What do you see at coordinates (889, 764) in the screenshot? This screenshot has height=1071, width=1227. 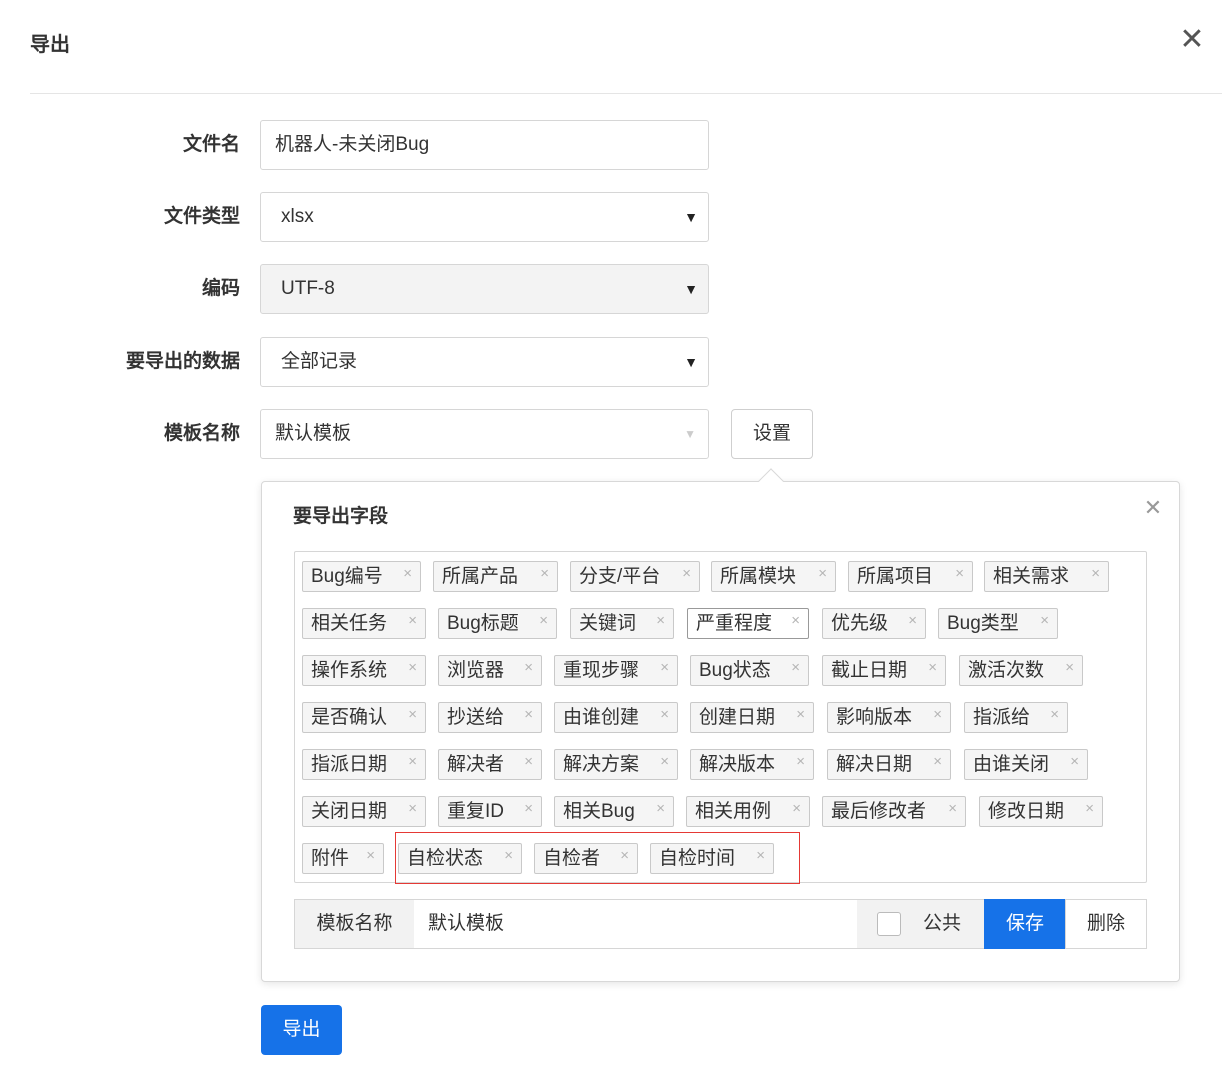 I see `field-tag: 解决日期 ×` at bounding box center [889, 764].